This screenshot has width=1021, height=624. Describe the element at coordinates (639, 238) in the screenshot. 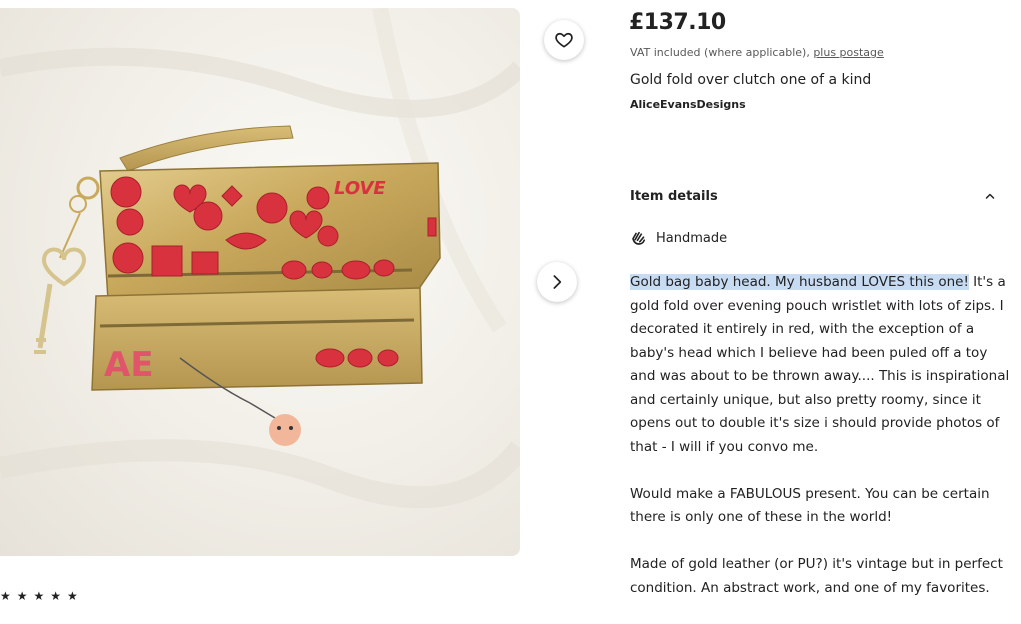

I see `hand-icon` at that location.